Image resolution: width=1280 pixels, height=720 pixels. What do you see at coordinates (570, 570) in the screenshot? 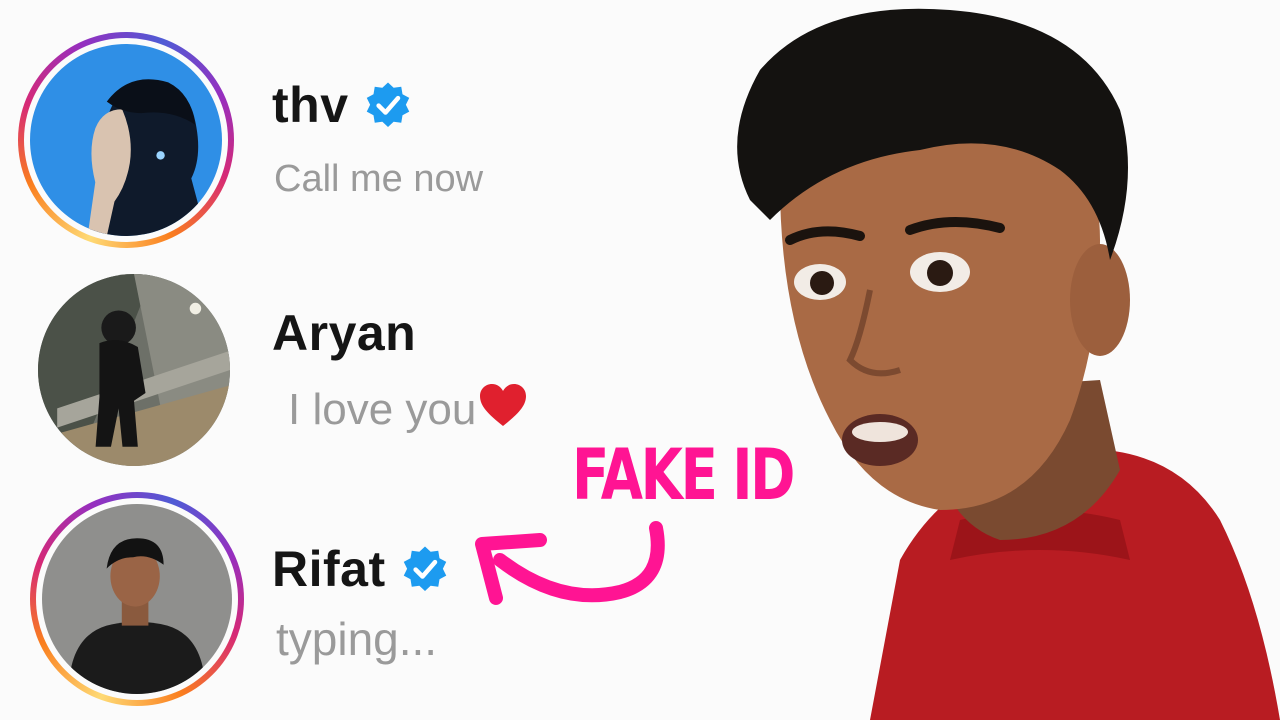
I see `curved-arrow-icon` at bounding box center [570, 570].